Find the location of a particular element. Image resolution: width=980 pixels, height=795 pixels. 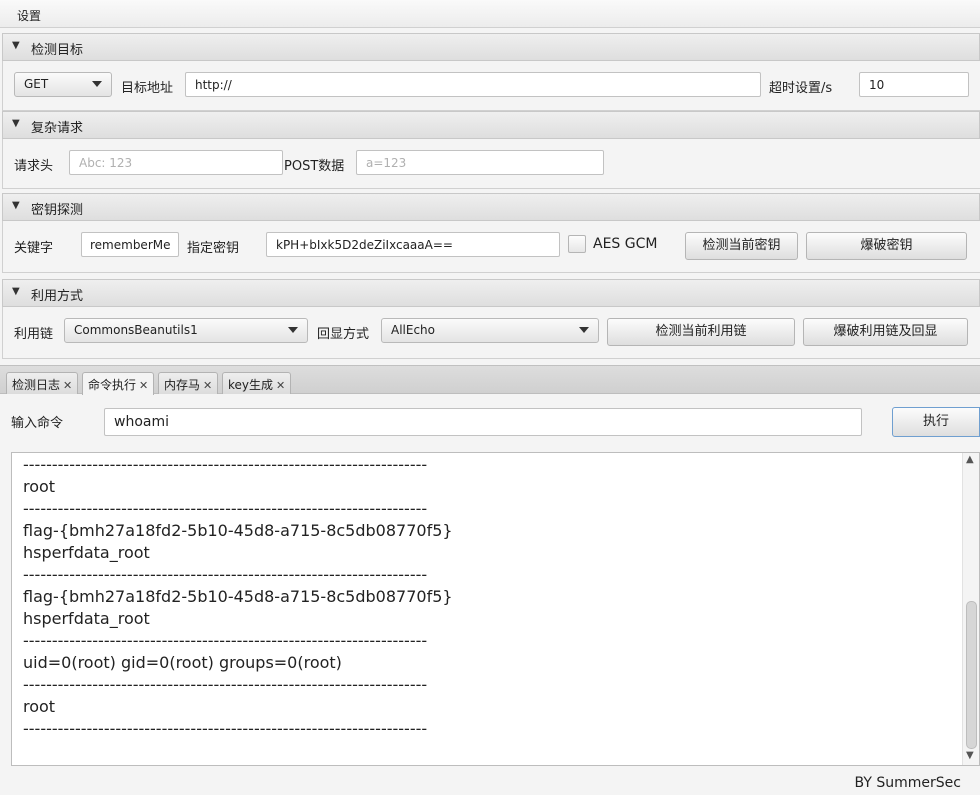

section-body-target: GET 目标地址 超时设置/s is located at coordinates (491, 86).